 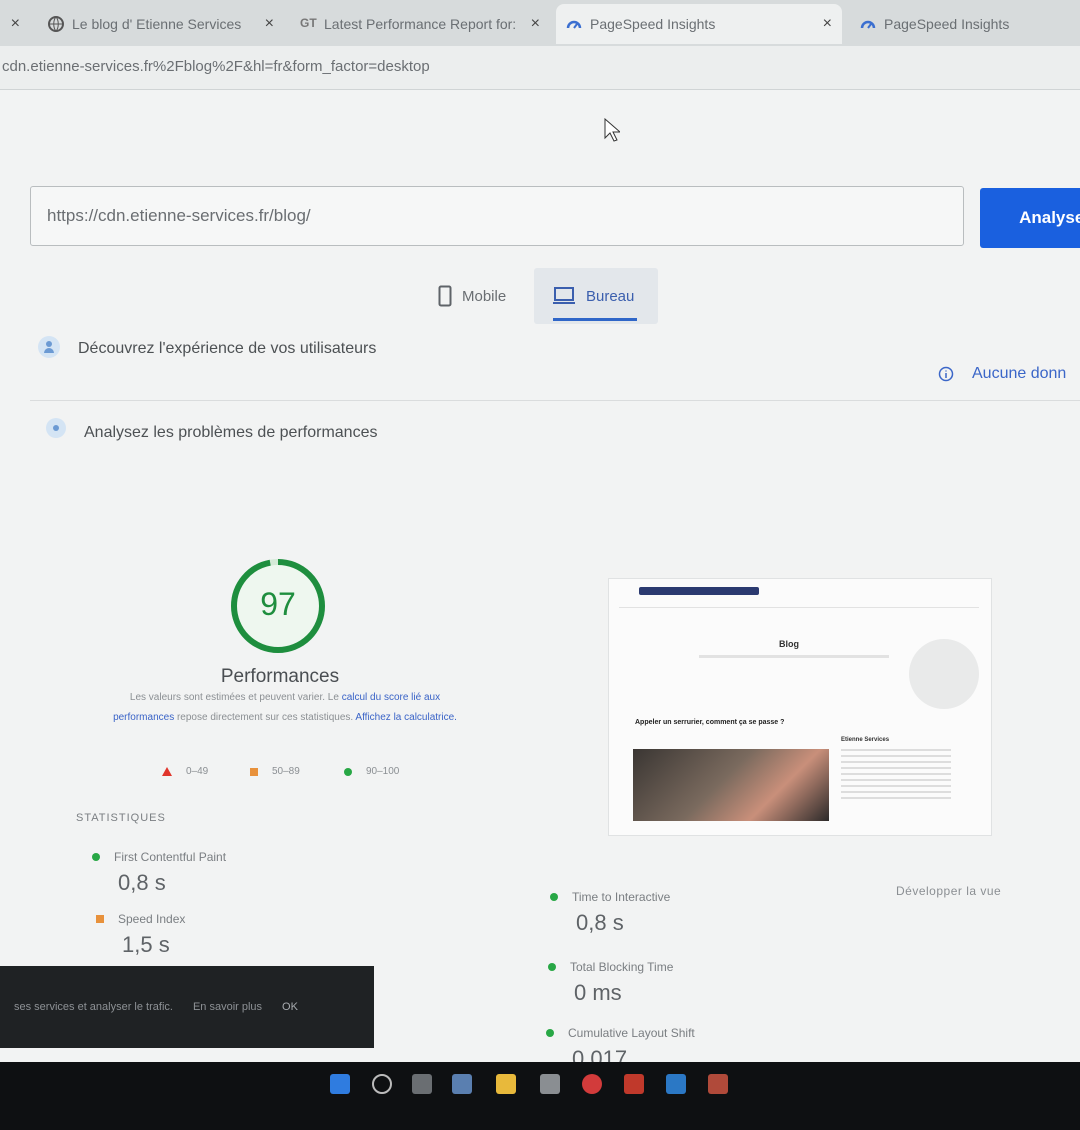 I want to click on cookie-text: ses services et analyser le trafic., so click(x=93, y=1007).